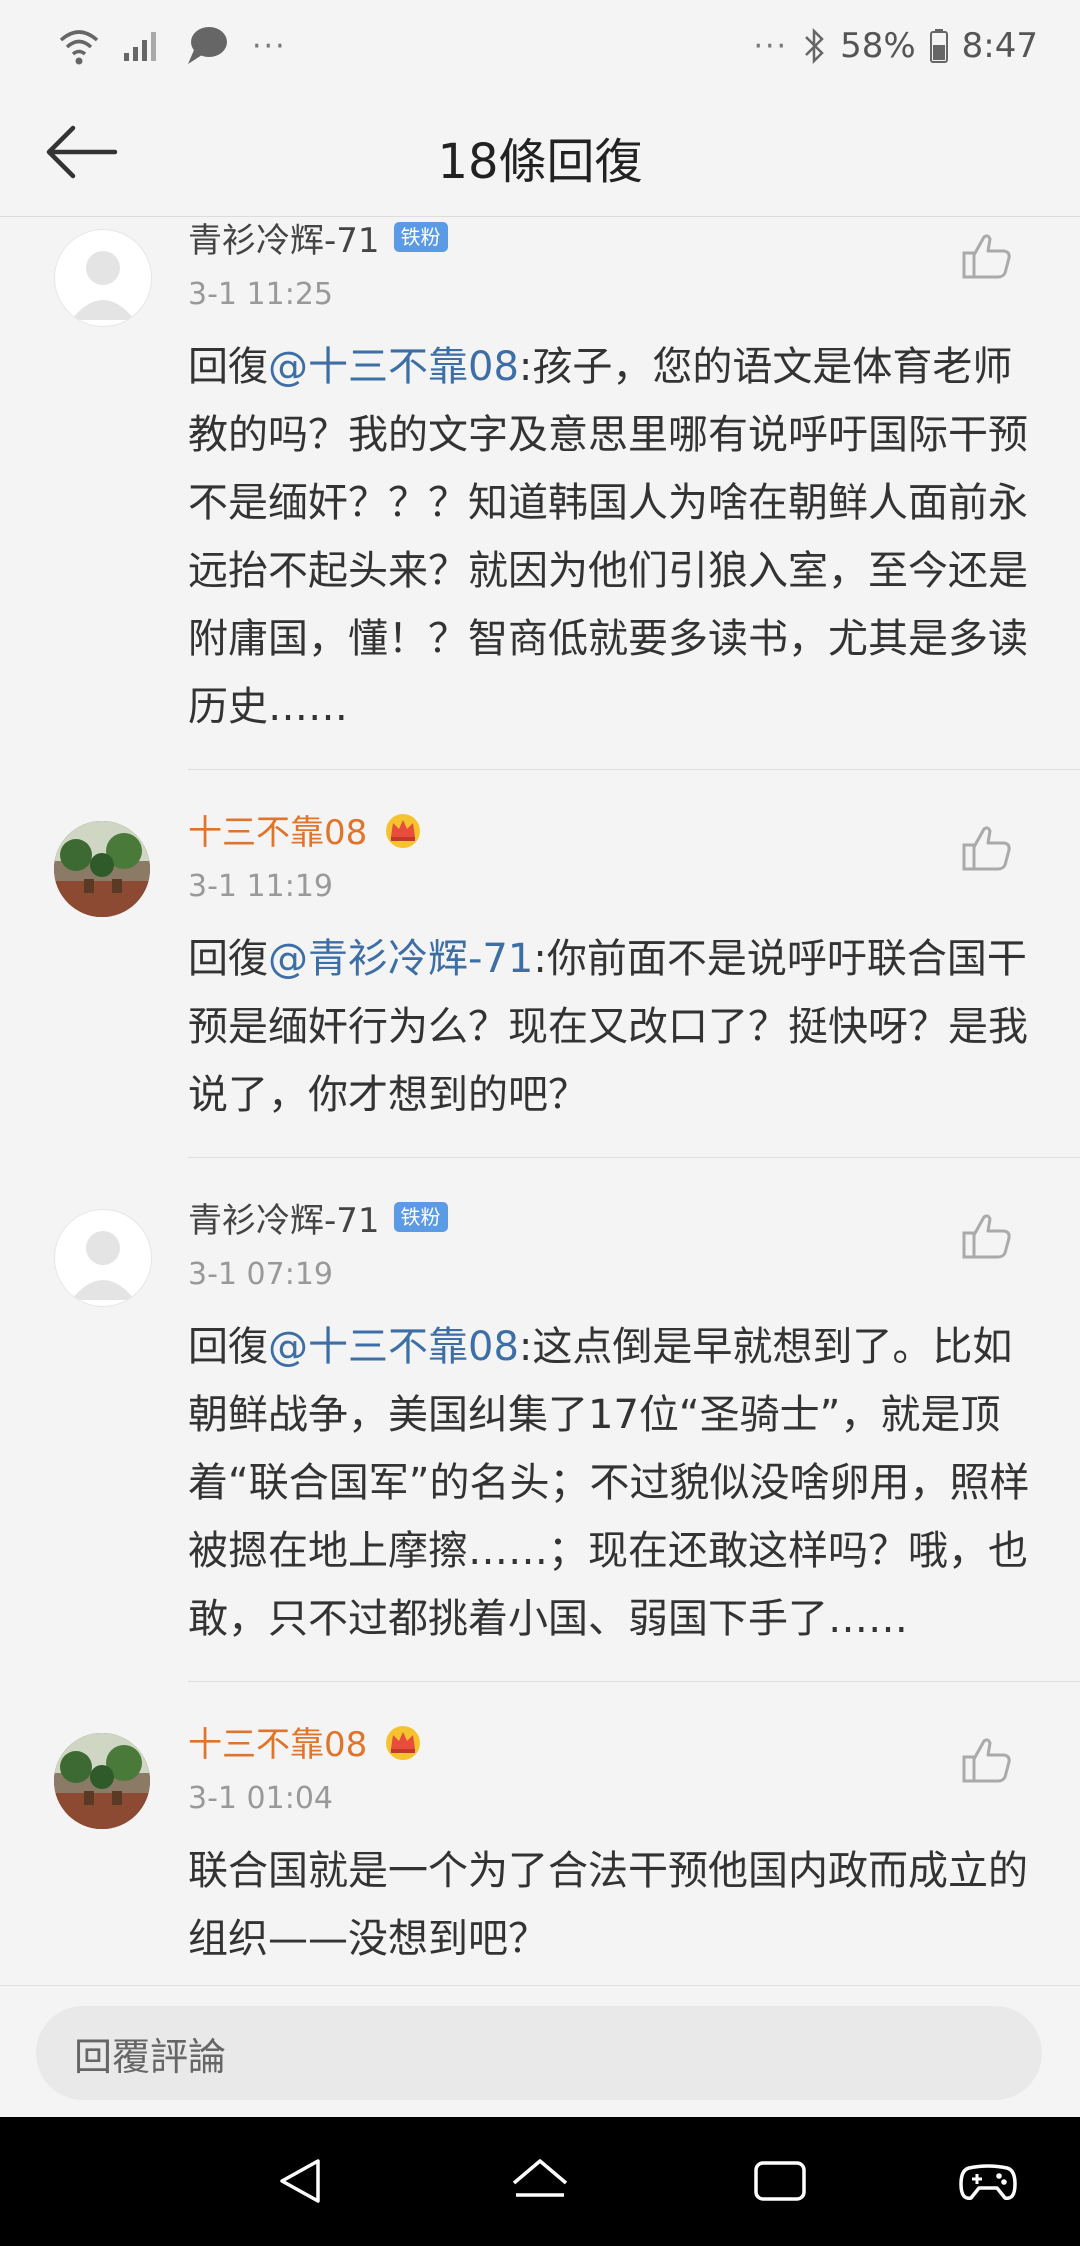 The width and height of the screenshot is (1080, 2246). What do you see at coordinates (260, 886) in the screenshot?
I see `comment-time: 3-1 11:19` at bounding box center [260, 886].